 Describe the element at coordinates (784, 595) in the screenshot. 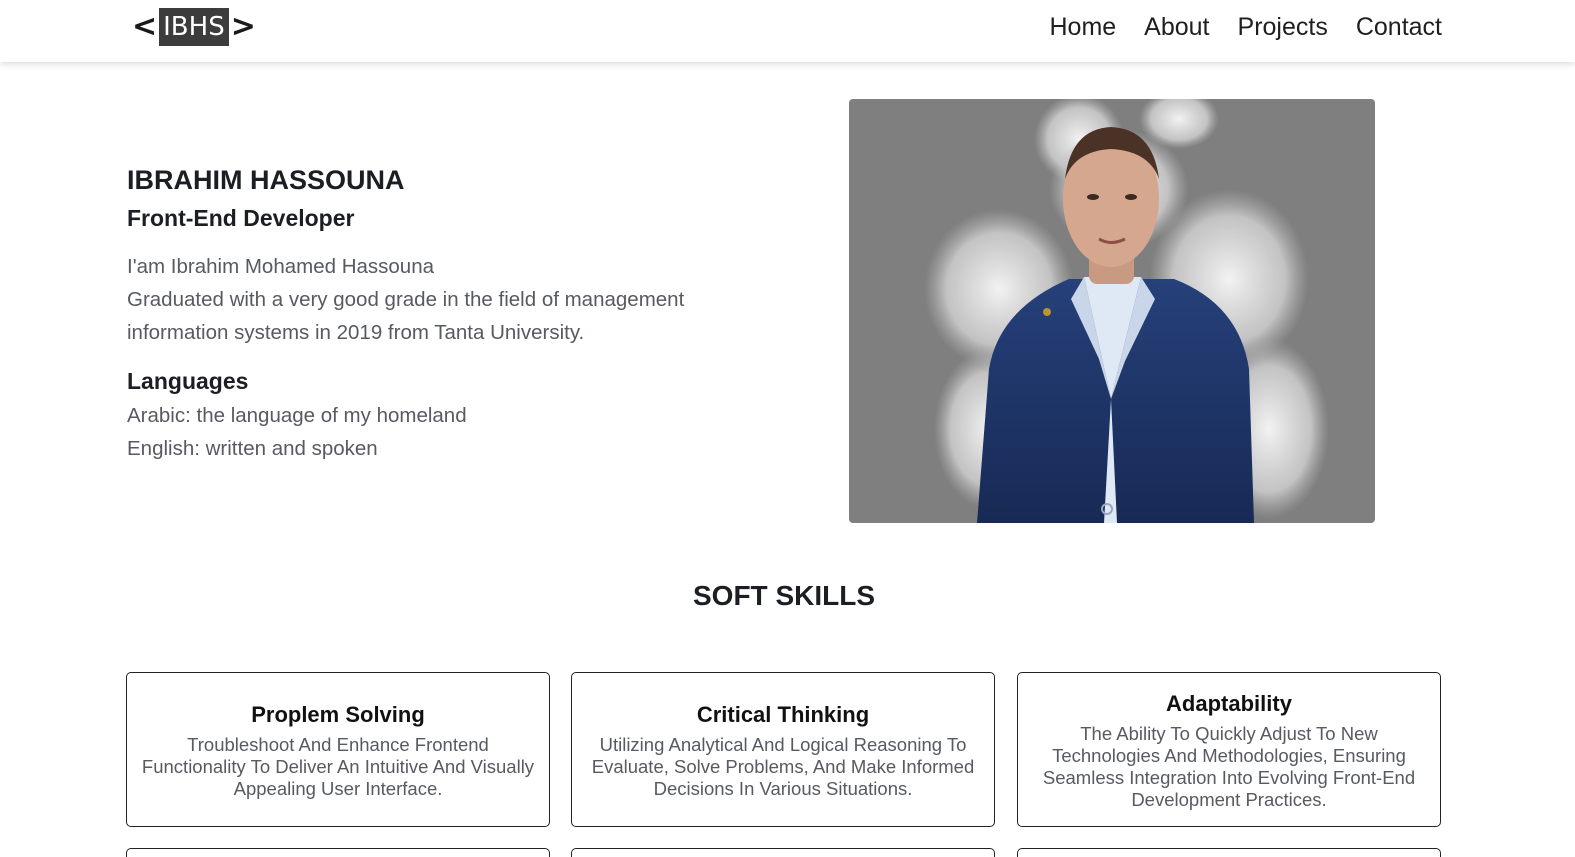

I see `soft-skills-title: SOFT SKILLS` at that location.